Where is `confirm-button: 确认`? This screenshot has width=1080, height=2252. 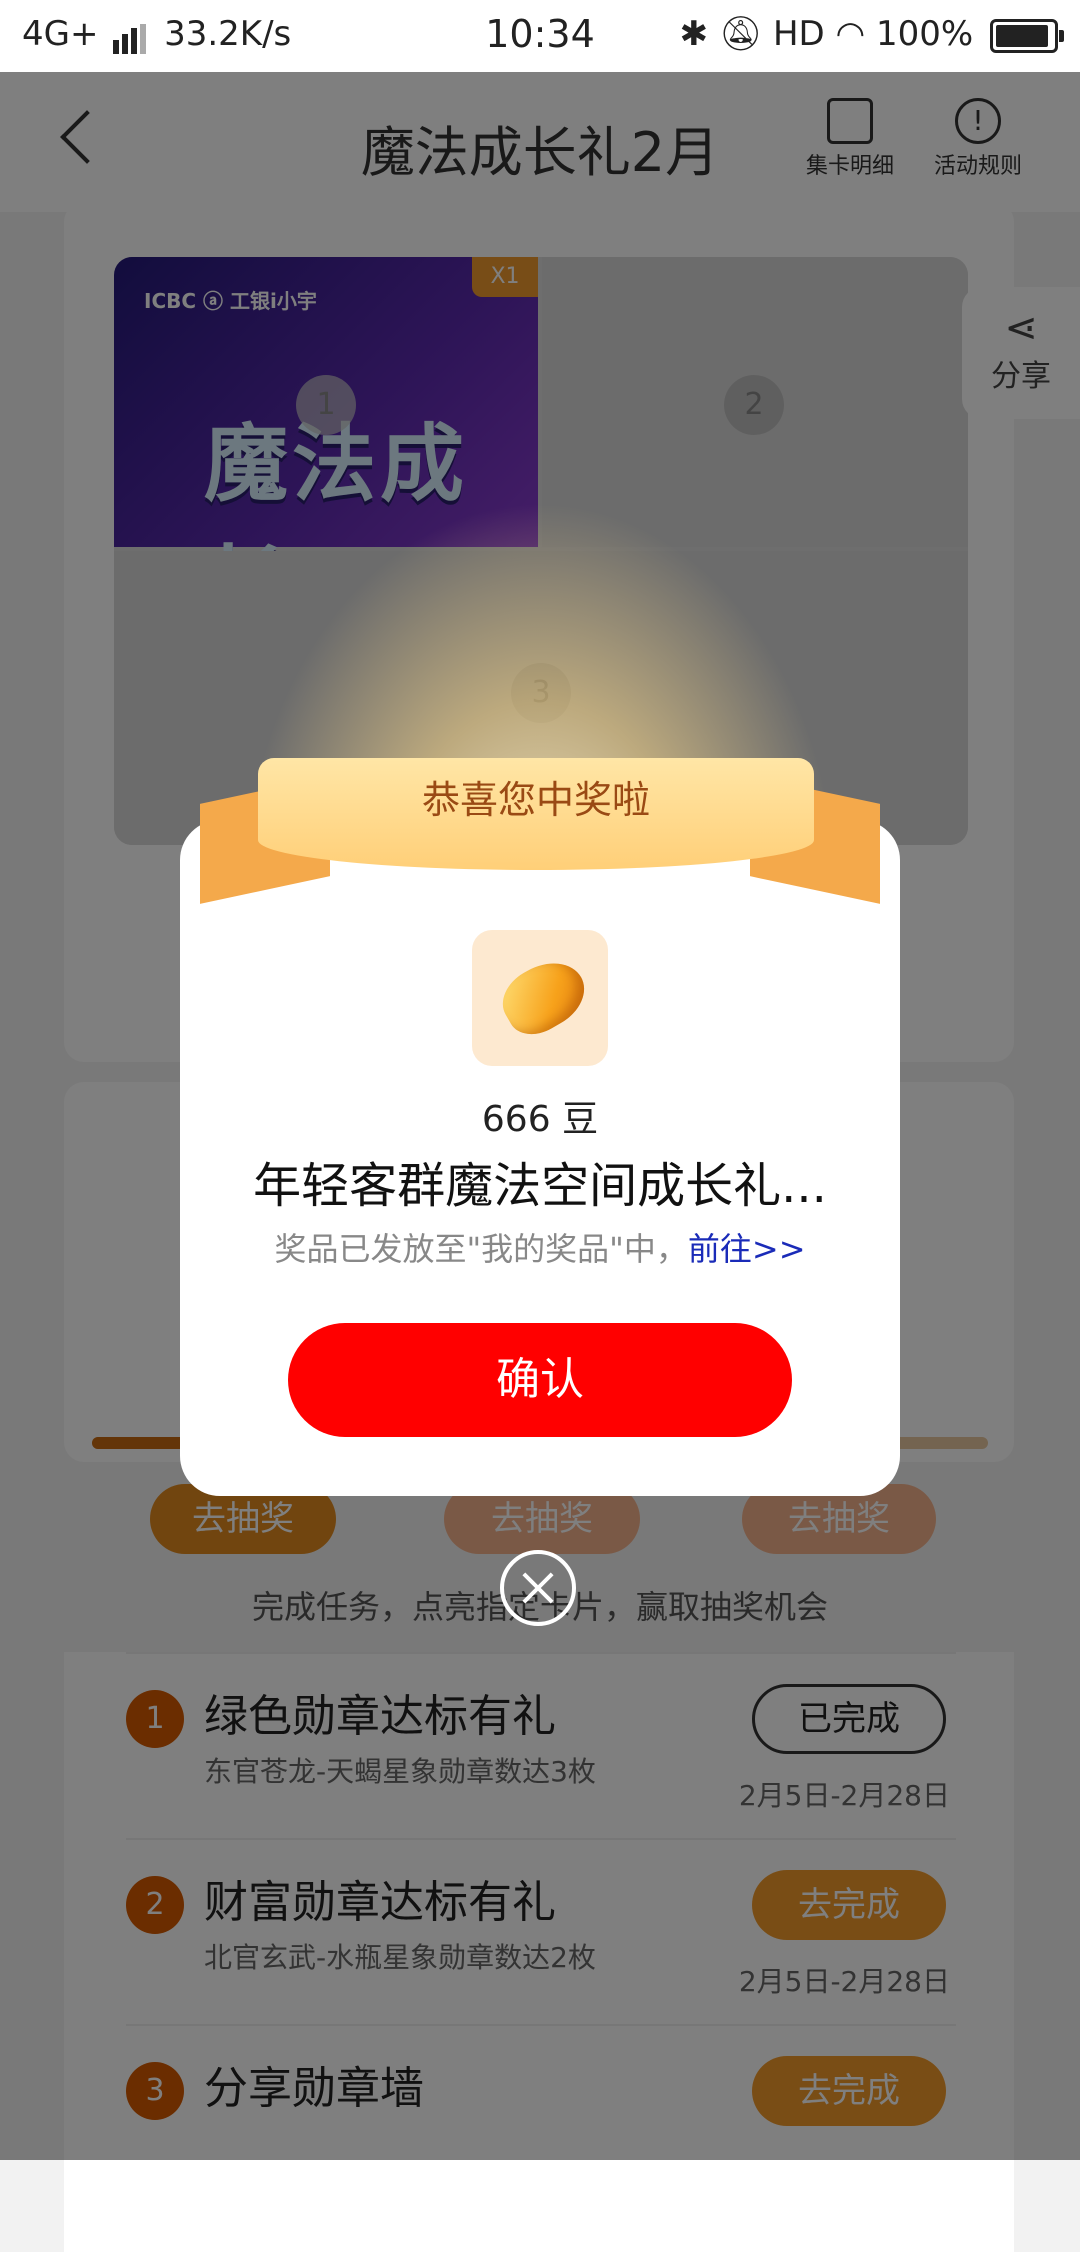 confirm-button: 确认 is located at coordinates (540, 1380).